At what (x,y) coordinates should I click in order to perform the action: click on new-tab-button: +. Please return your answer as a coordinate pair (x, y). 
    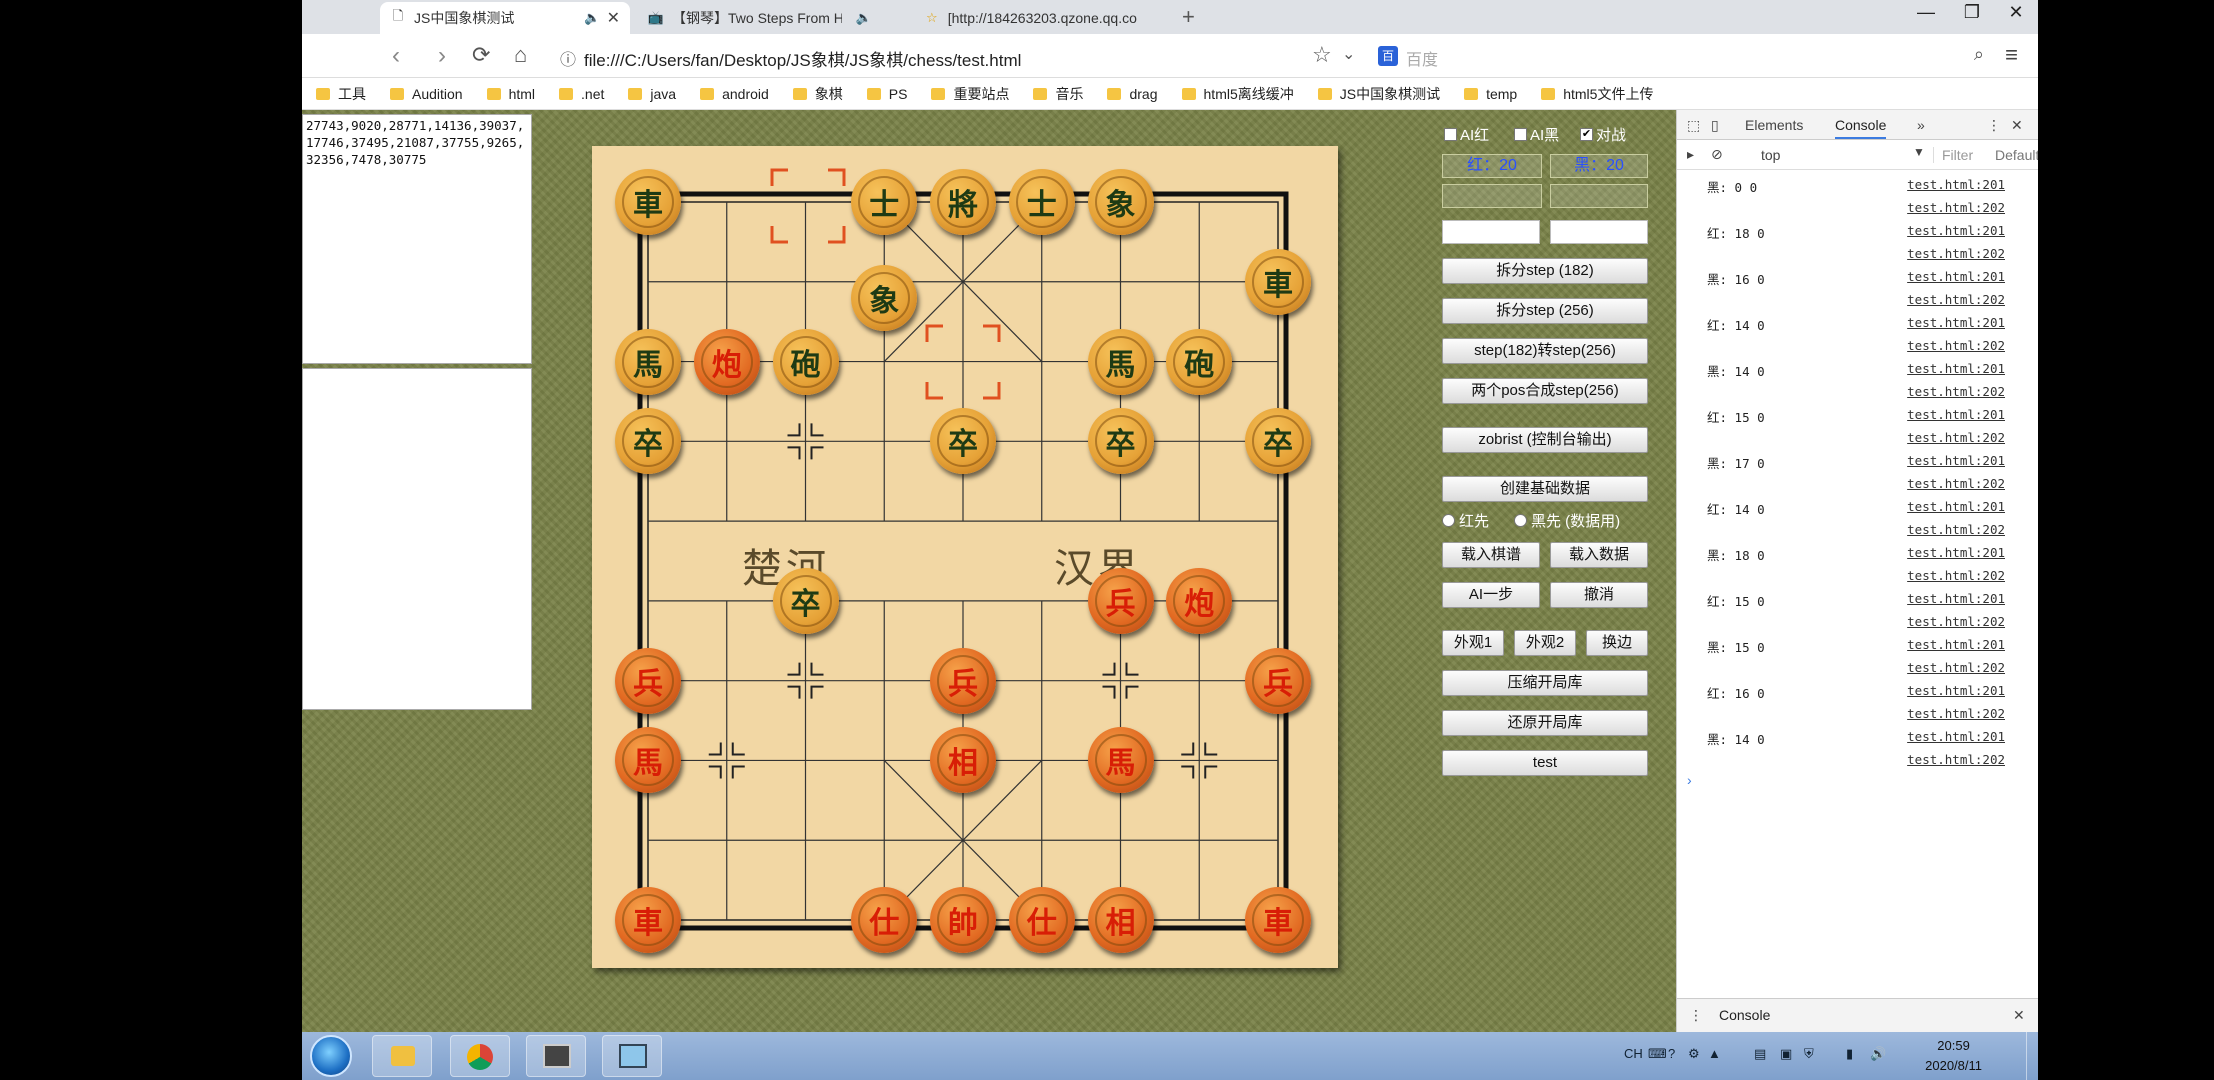
    Looking at the image, I should click on (1188, 17).